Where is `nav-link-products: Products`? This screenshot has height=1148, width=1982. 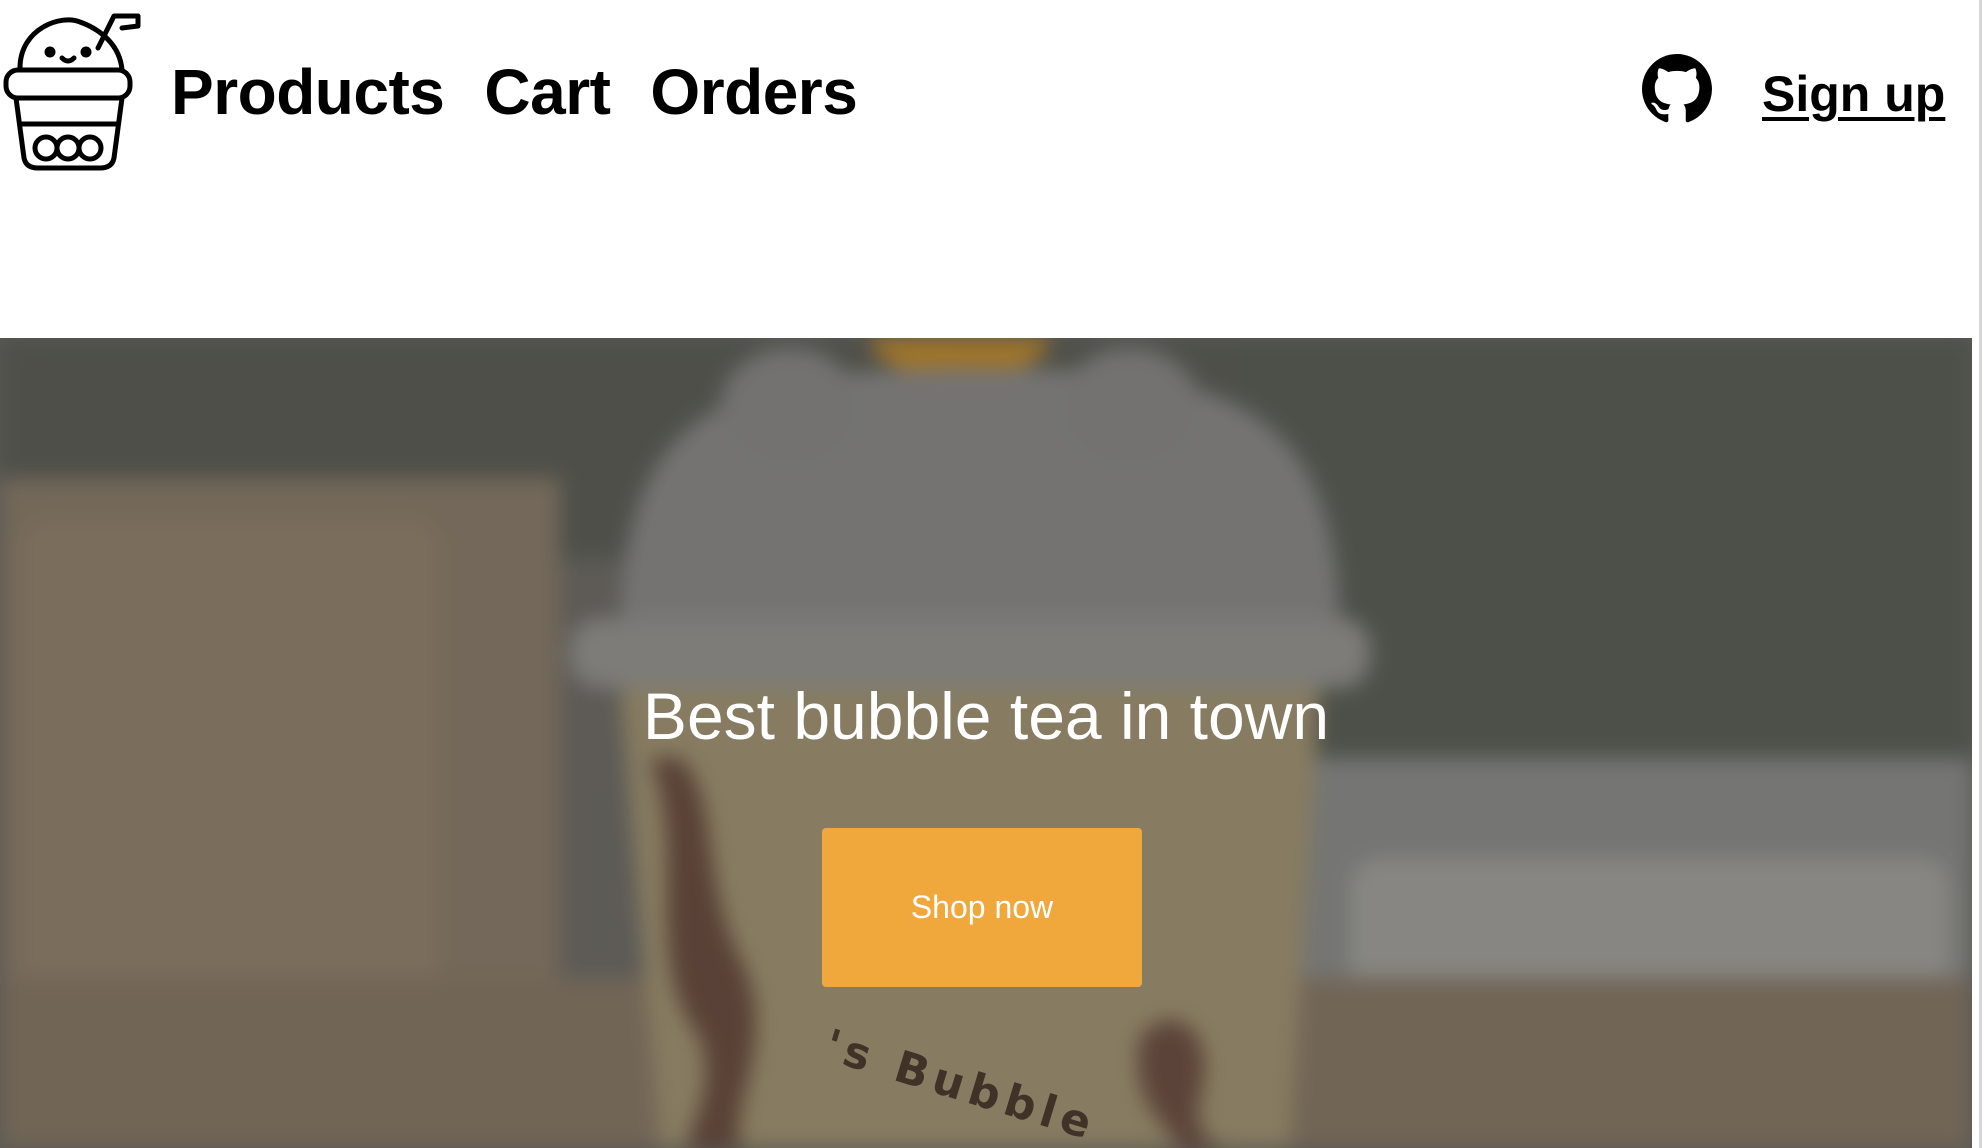
nav-link-products: Products is located at coordinates (308, 92).